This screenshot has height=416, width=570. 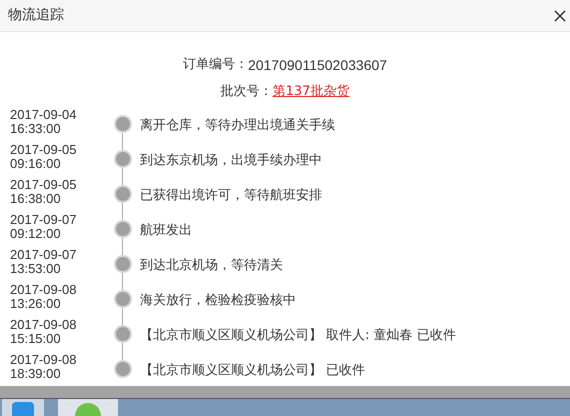 I want to click on event-description: 已获得出境许可，等待航班安排, so click(x=231, y=195).